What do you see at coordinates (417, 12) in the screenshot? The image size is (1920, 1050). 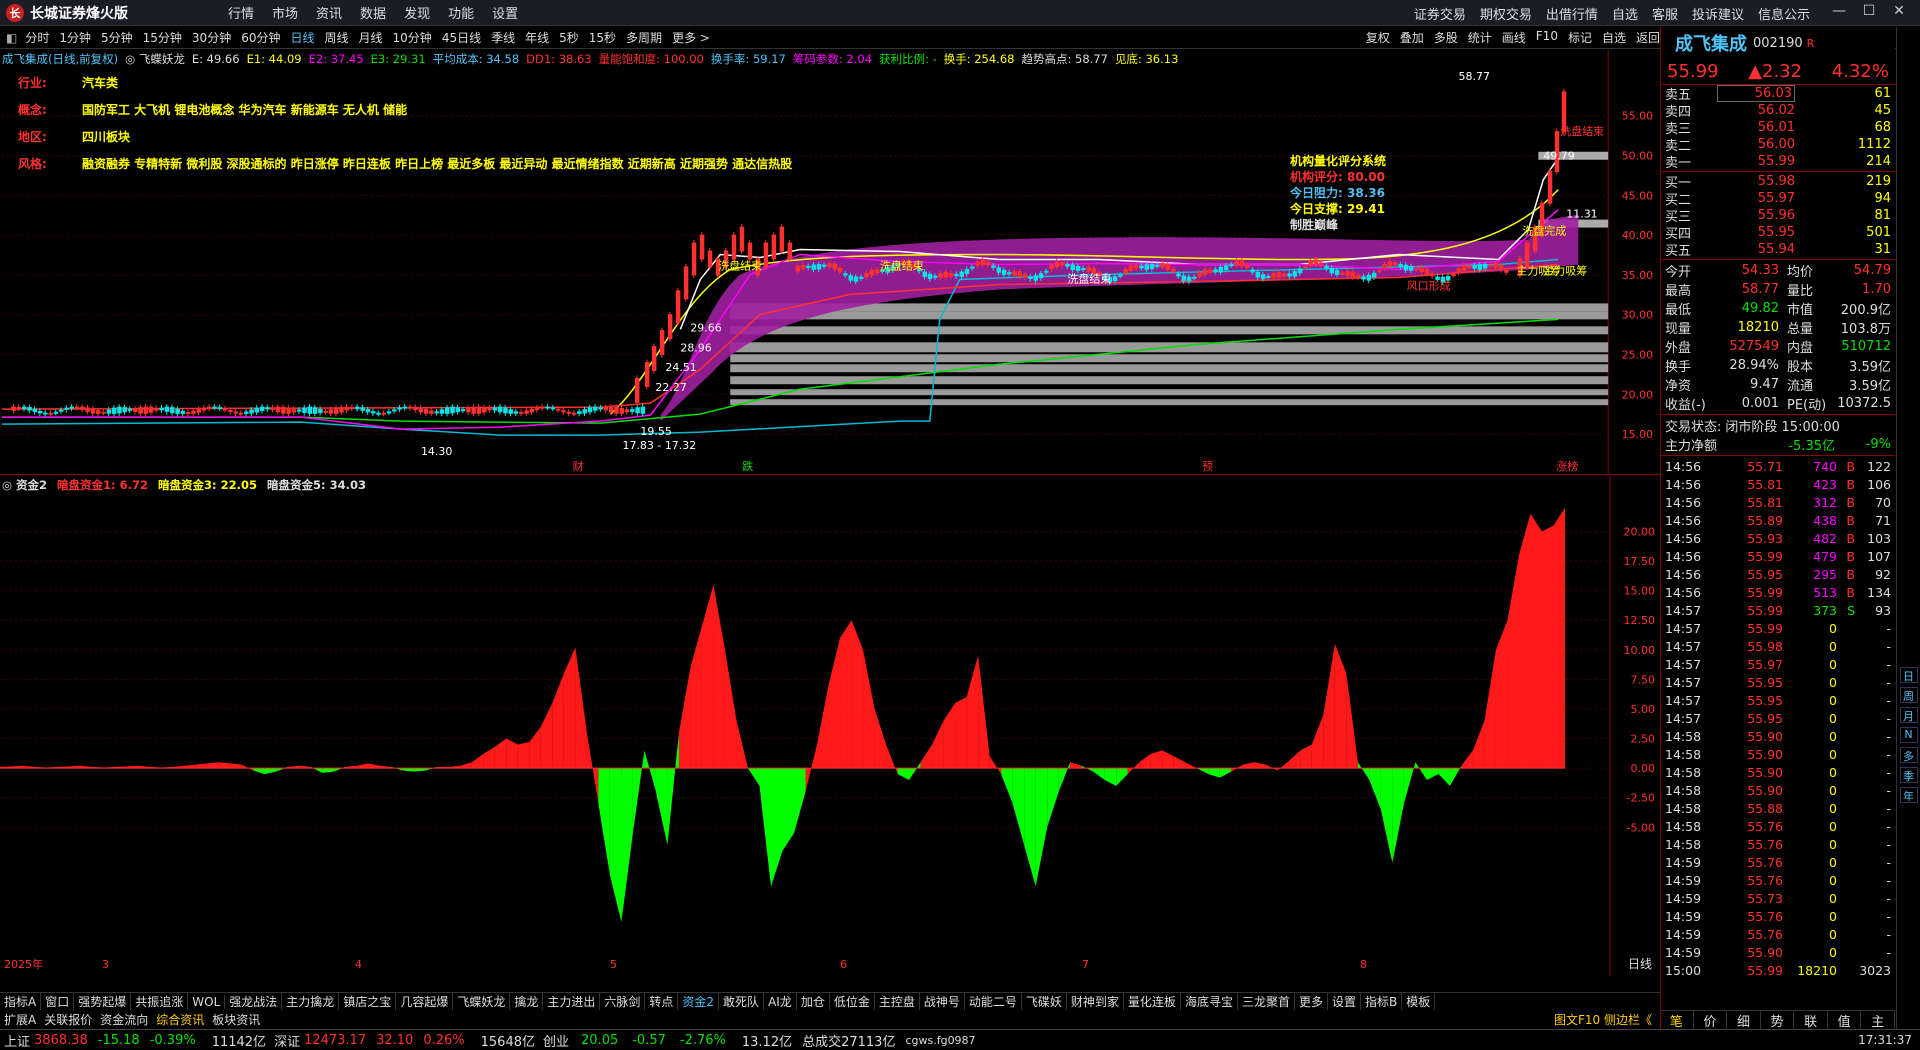 I see `menu-4: 发现` at bounding box center [417, 12].